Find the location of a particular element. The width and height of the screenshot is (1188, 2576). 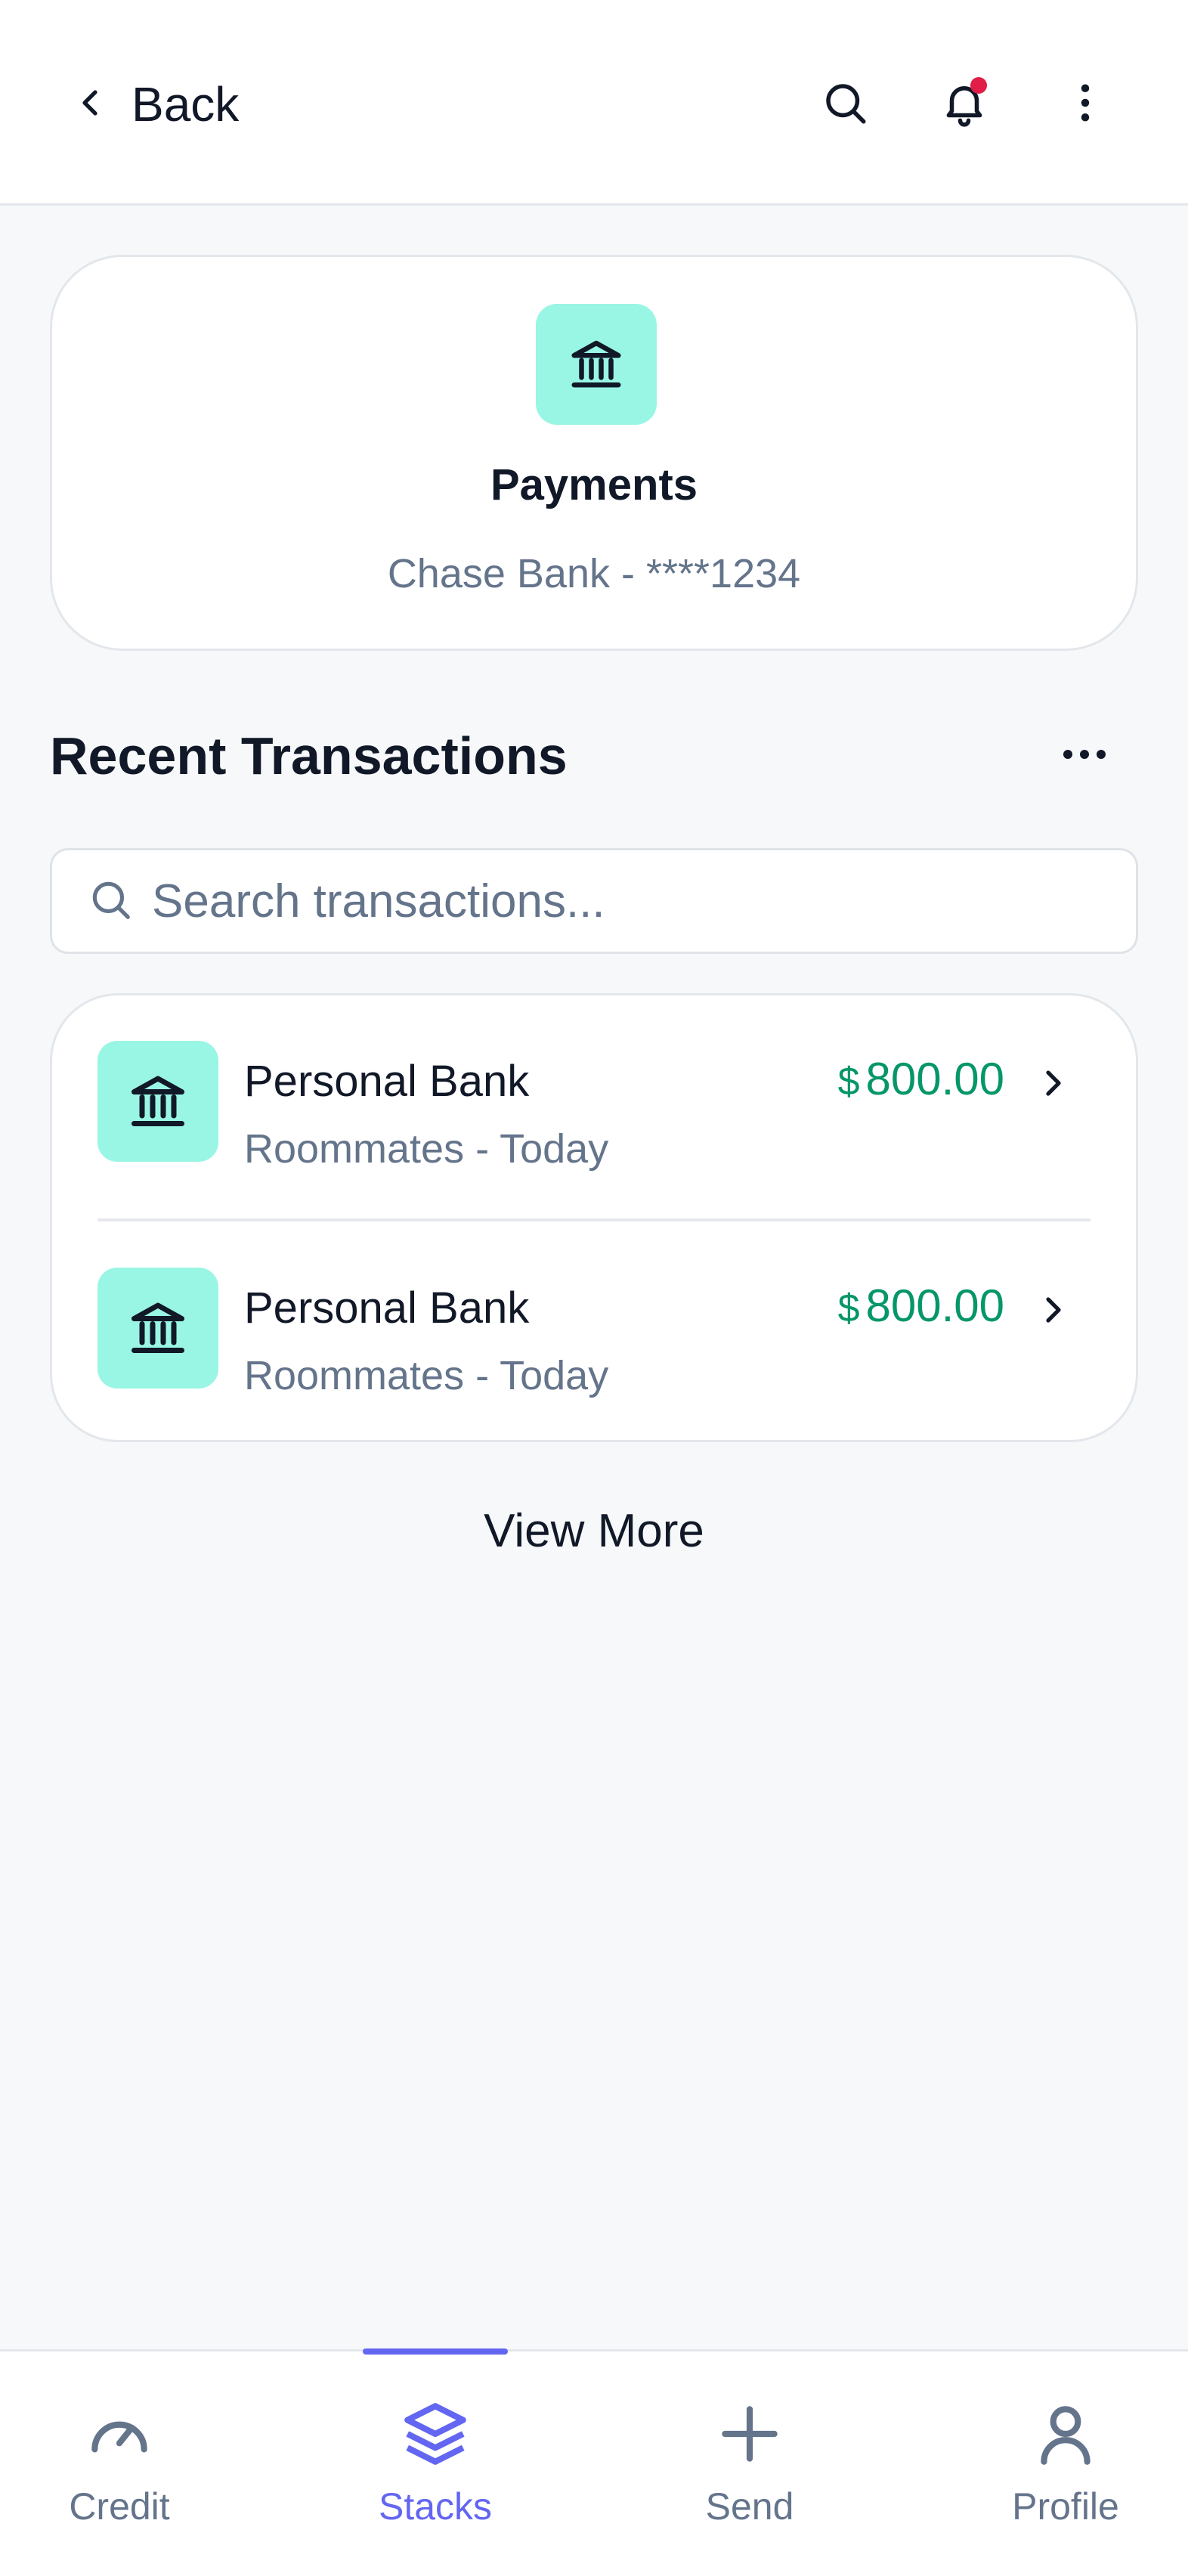

plus-icon is located at coordinates (750, 2434).